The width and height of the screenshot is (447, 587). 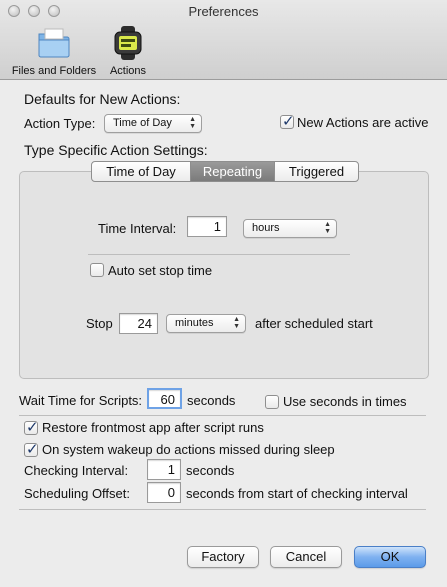 I want to click on toolbar-item-actions: Actions, so click(x=128, y=51).